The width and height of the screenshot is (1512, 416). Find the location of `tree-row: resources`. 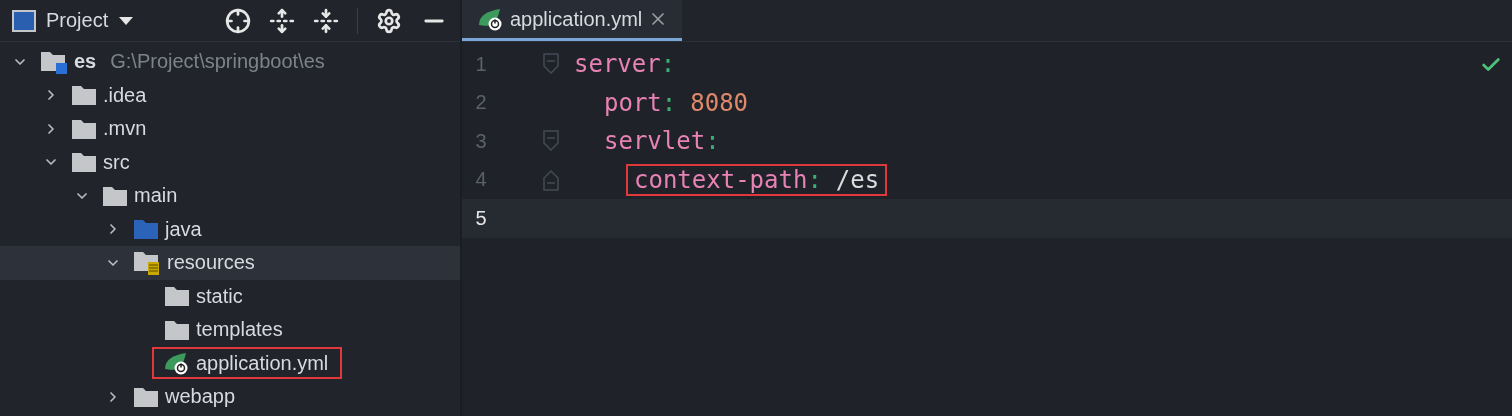

tree-row: resources is located at coordinates (230, 263).